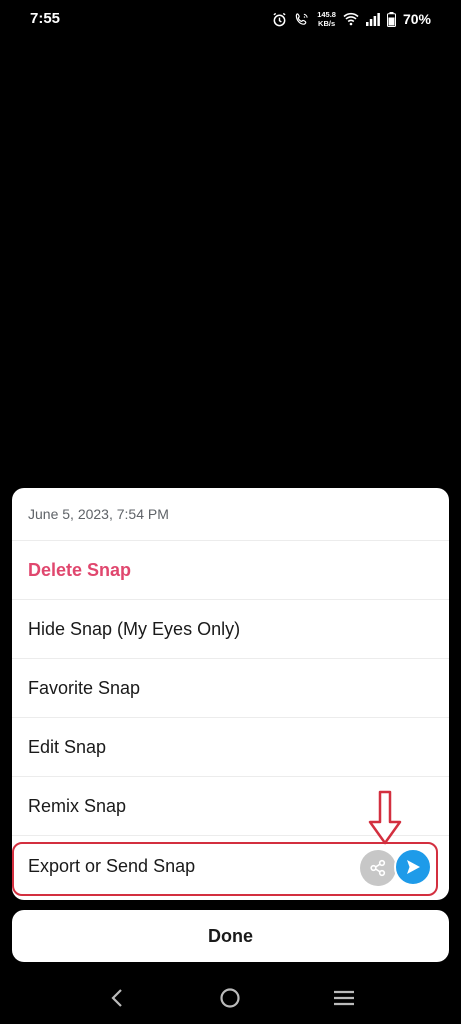 This screenshot has height=1024, width=461. Describe the element at coordinates (230, 936) in the screenshot. I see `done-button: Done` at that location.